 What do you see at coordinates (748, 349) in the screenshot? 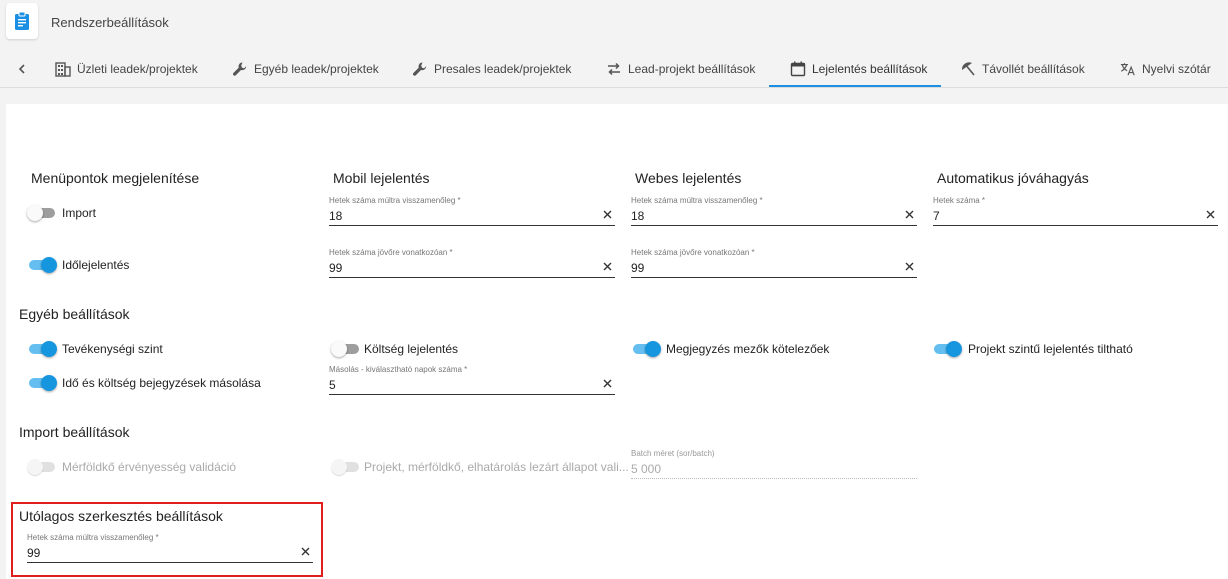
I see `toggle-label-notes-required: Megjegyzés mezők kötelezőek` at bounding box center [748, 349].